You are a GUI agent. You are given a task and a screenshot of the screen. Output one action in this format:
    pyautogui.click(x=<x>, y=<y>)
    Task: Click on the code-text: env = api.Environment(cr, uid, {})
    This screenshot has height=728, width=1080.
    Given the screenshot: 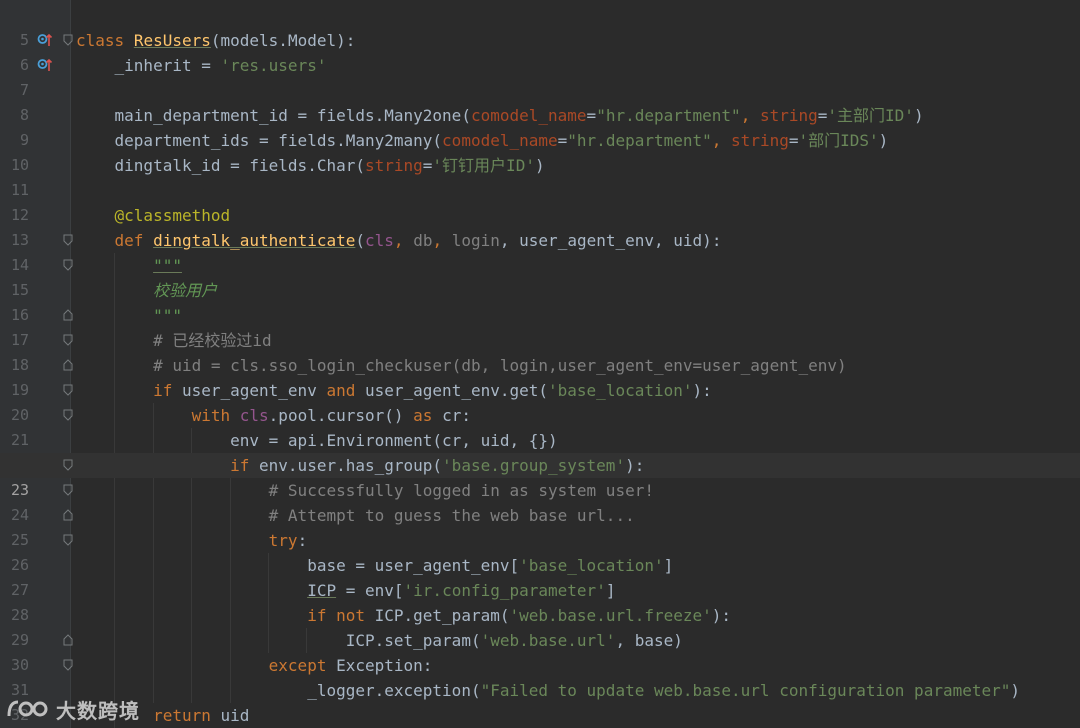 What is the action you would take?
    pyautogui.click(x=394, y=440)
    